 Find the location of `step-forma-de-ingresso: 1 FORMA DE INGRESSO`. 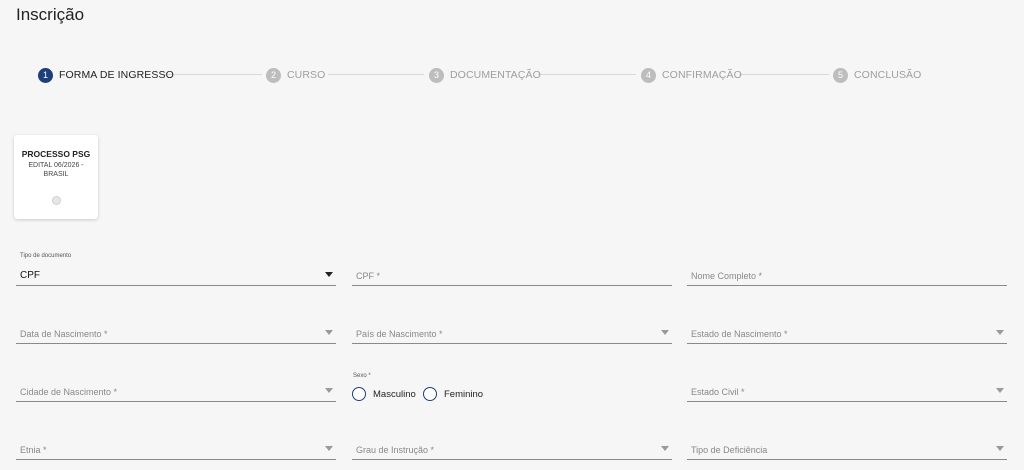

step-forma-de-ingresso: 1 FORMA DE INGRESSO is located at coordinates (106, 75).